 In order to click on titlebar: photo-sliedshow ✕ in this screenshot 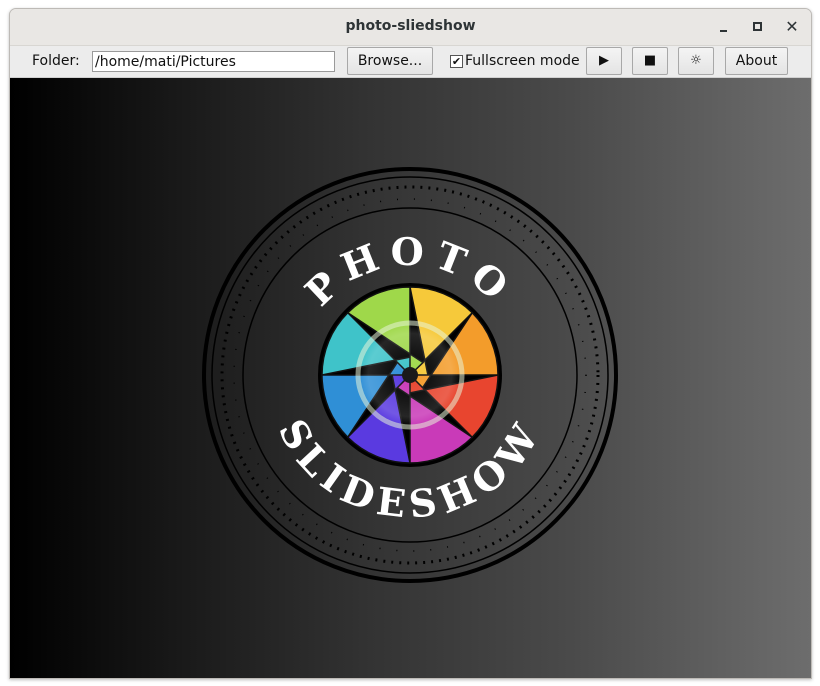, I will do `click(410, 27)`.